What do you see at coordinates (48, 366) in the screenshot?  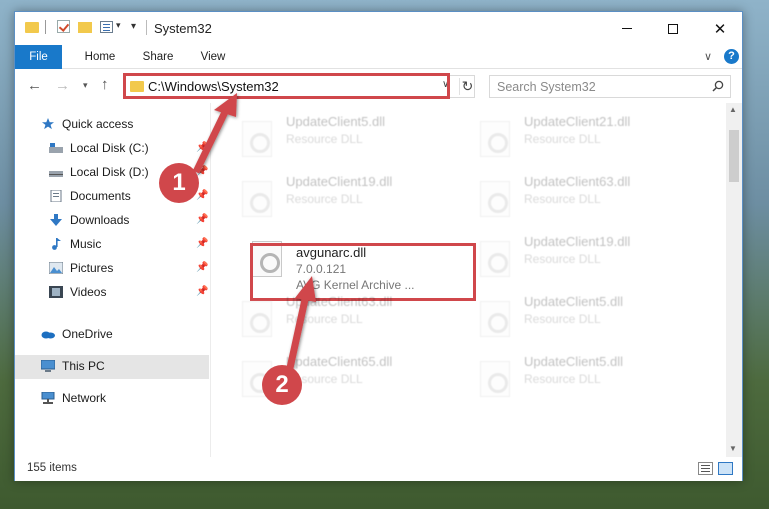 I see `computer-icon` at bounding box center [48, 366].